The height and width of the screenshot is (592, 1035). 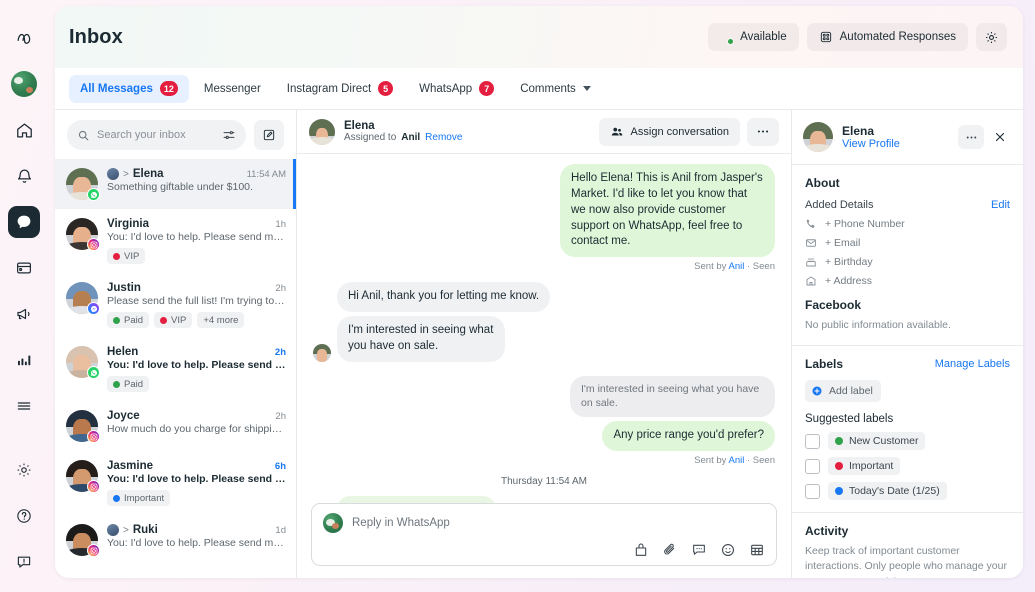 What do you see at coordinates (907, 364) in the screenshot?
I see `labels-header-row: Labels Manage Labels` at bounding box center [907, 364].